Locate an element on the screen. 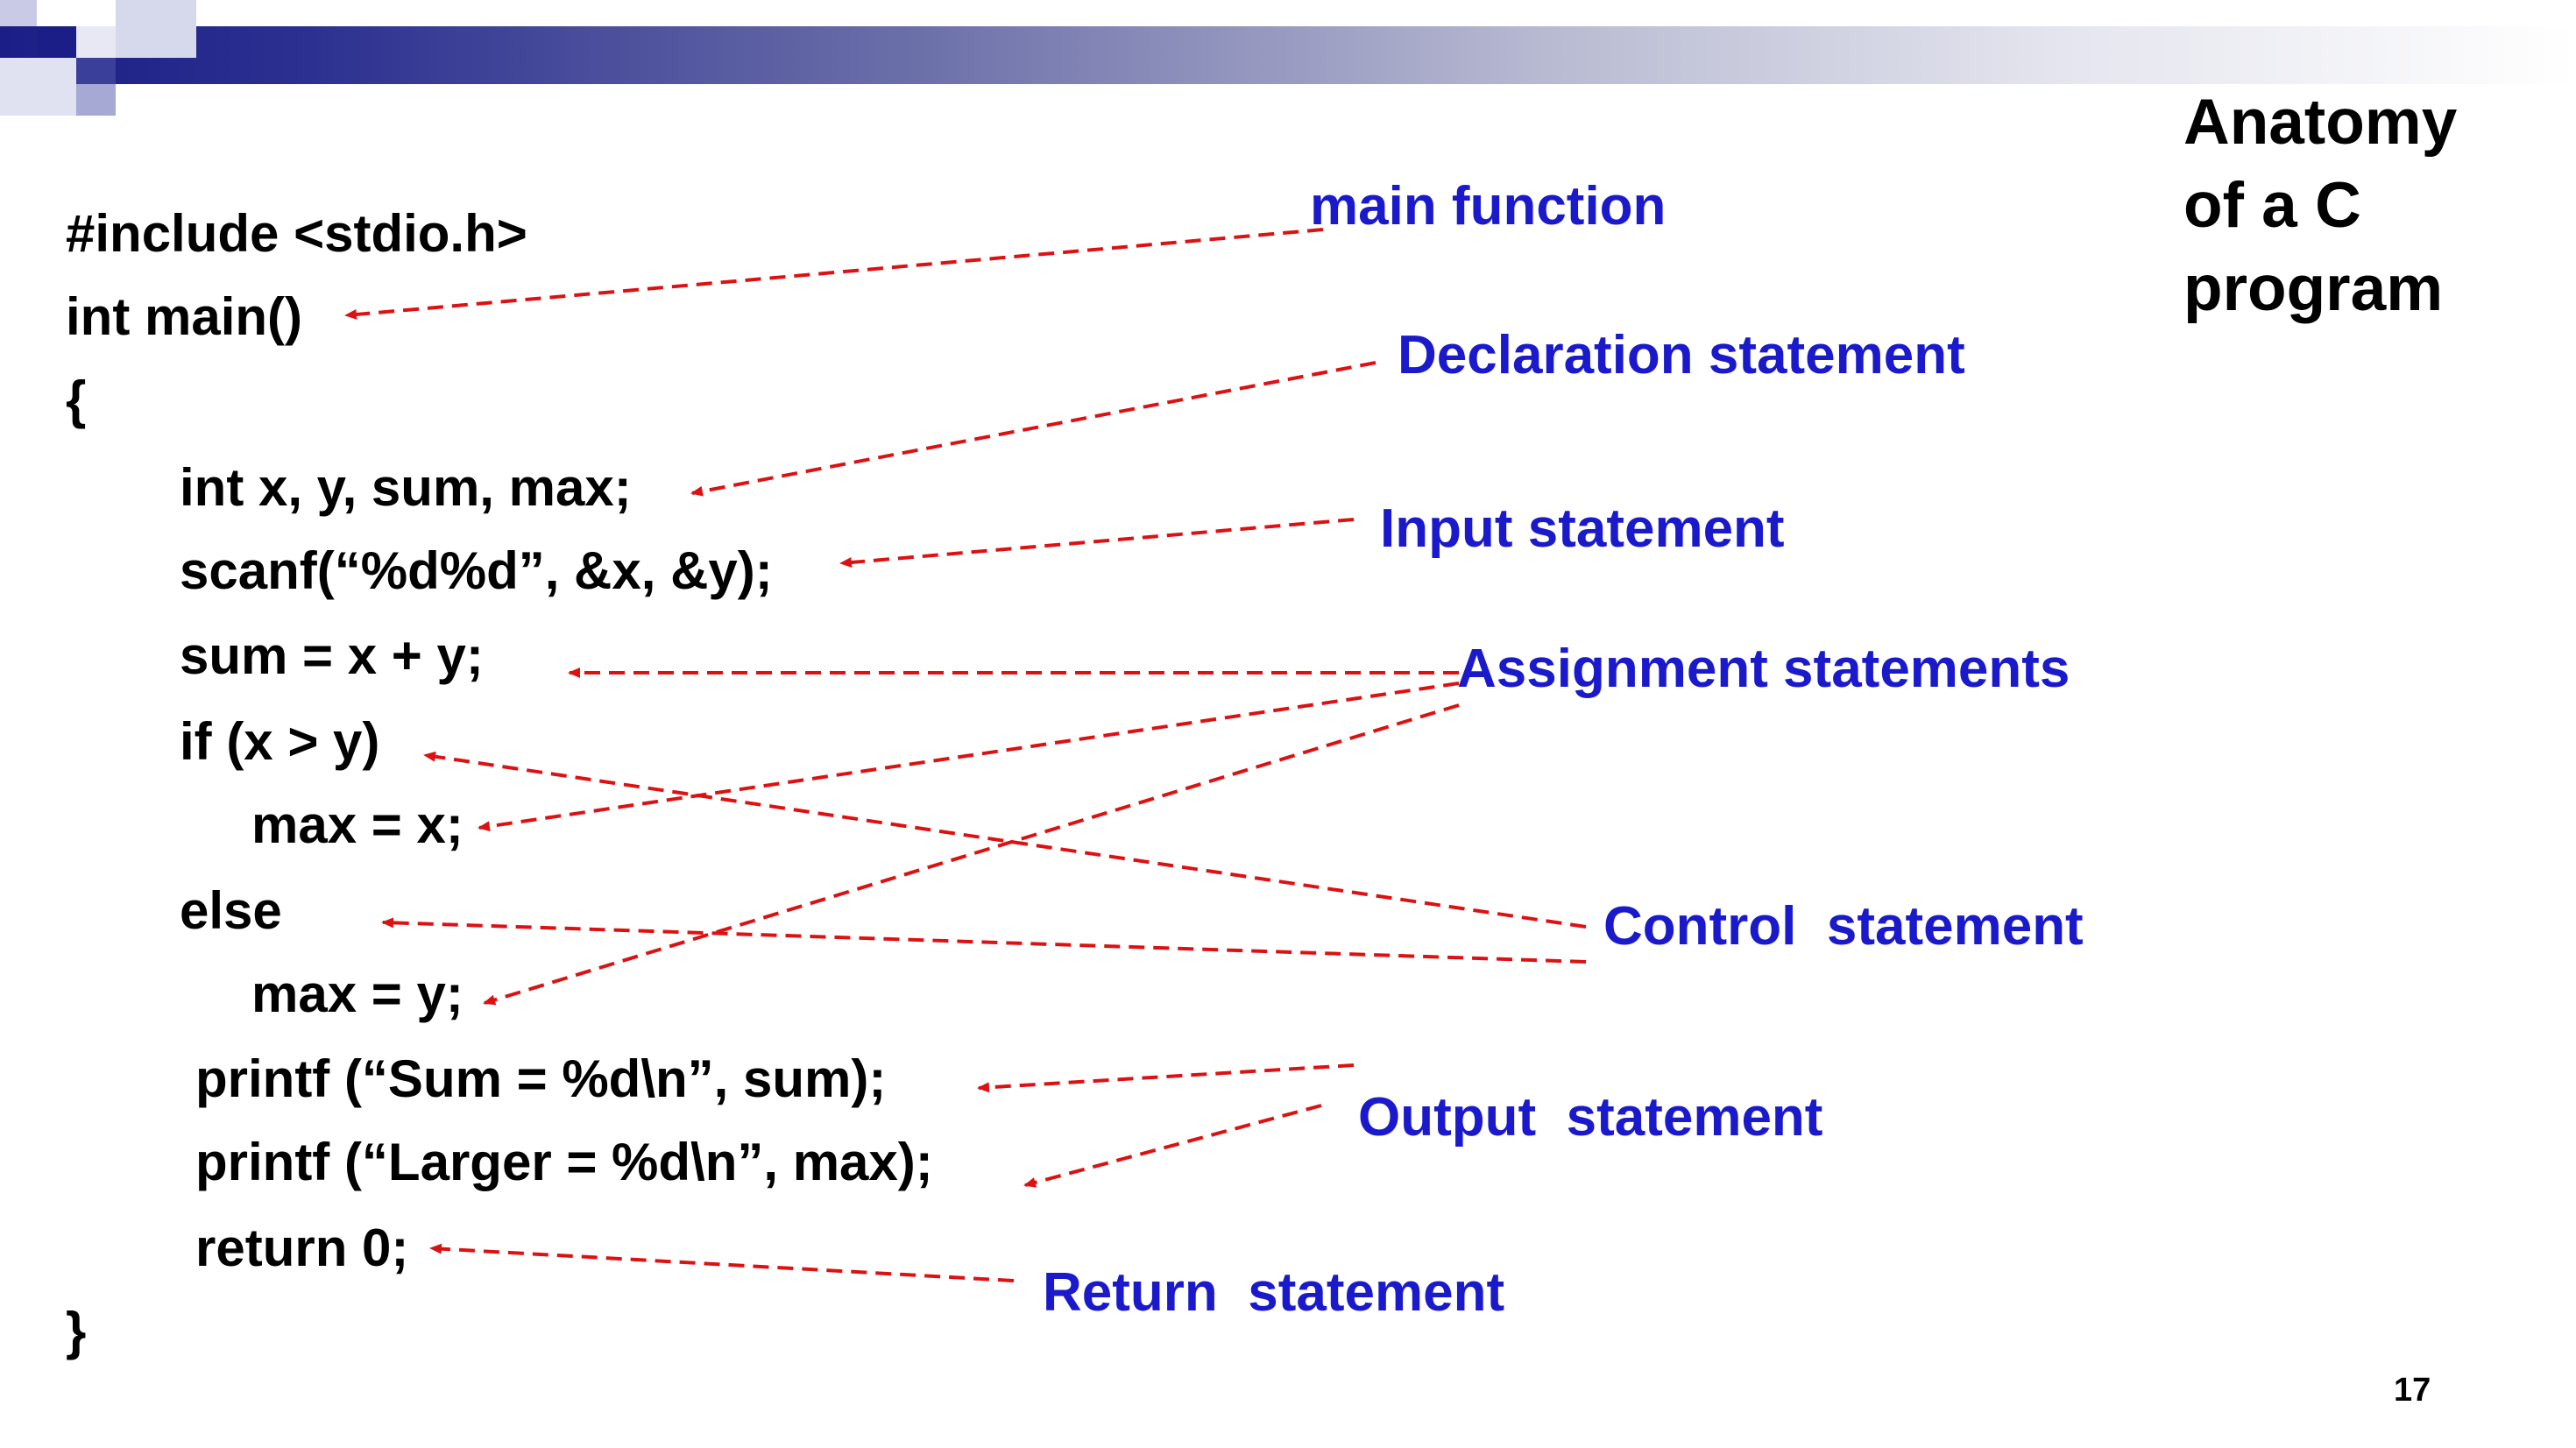  arrow-control-if is located at coordinates (1005, 840).